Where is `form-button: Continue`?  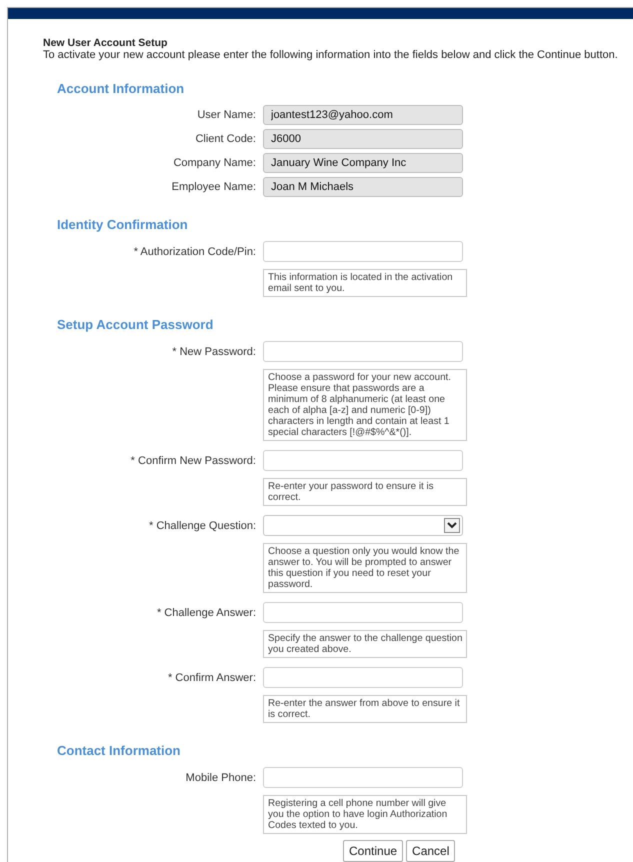
form-button: Continue is located at coordinates (373, 851).